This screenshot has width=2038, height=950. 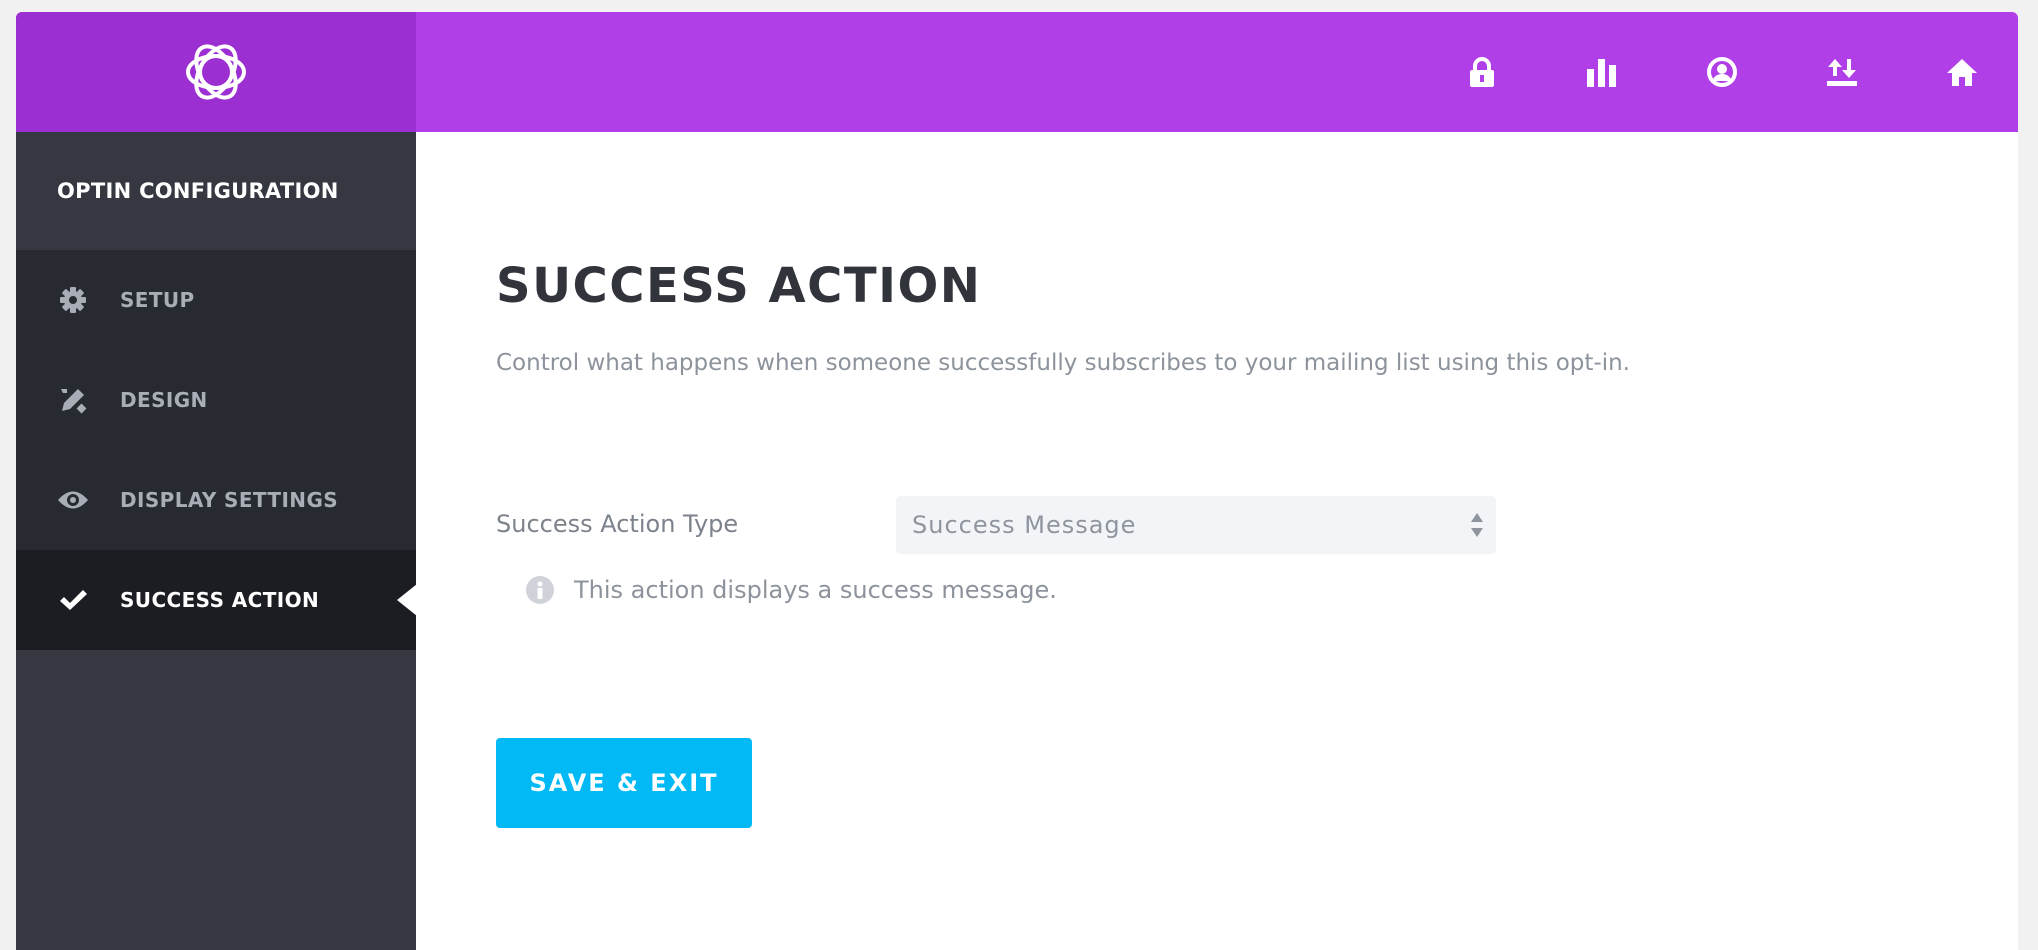 What do you see at coordinates (73, 300) in the screenshot?
I see `gear-icon` at bounding box center [73, 300].